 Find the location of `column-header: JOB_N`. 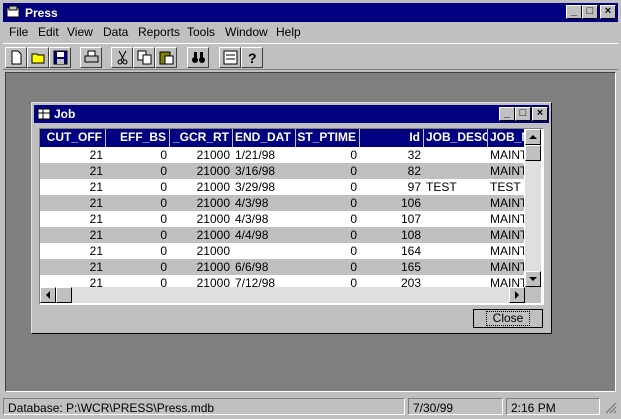

column-header: JOB_N is located at coordinates (506, 138).